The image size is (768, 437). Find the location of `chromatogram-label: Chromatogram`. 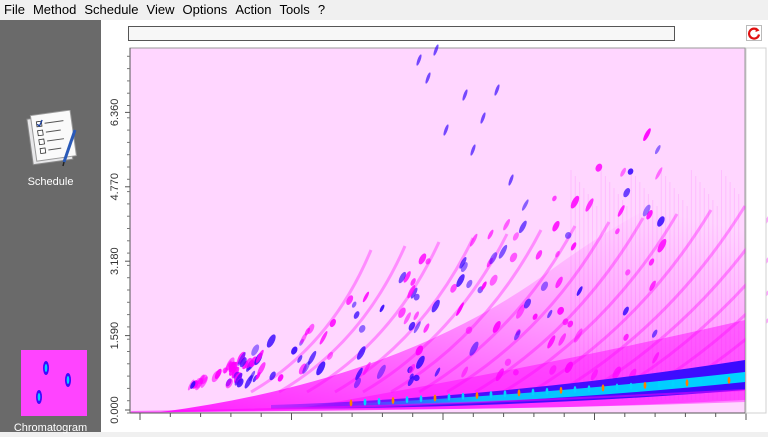

chromatogram-label: Chromatogram is located at coordinates (50, 428).